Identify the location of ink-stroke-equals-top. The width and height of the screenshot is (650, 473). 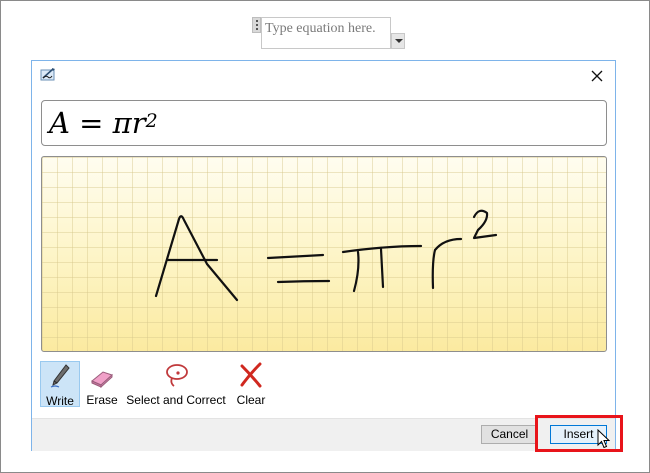
(295, 256).